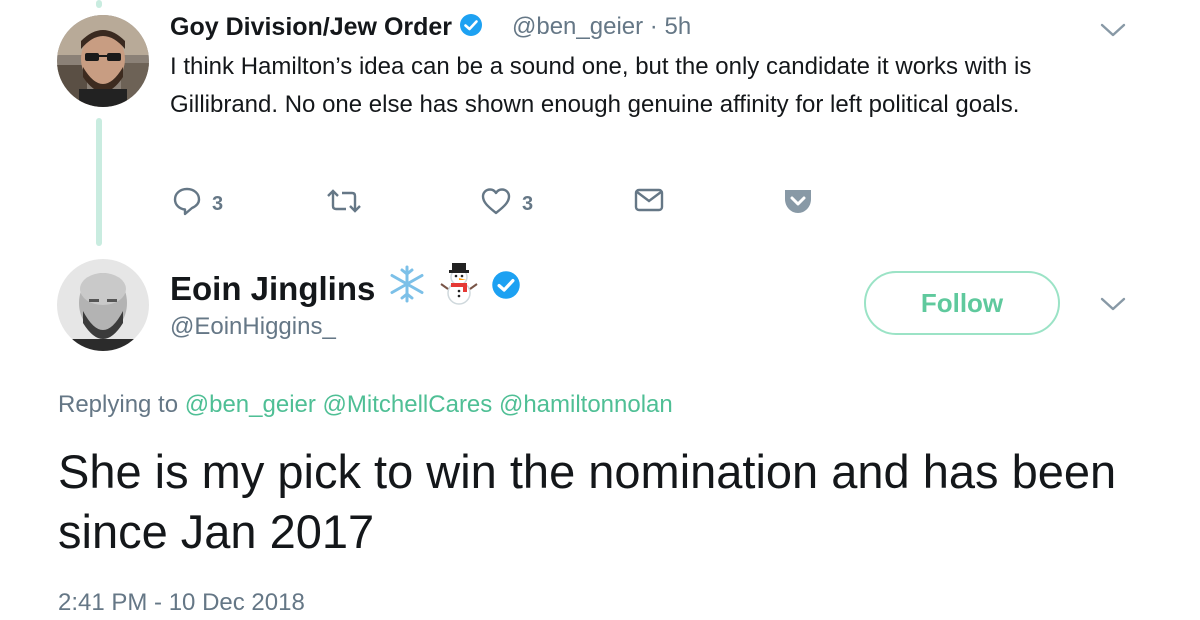  I want to click on message-icon, so click(649, 203).